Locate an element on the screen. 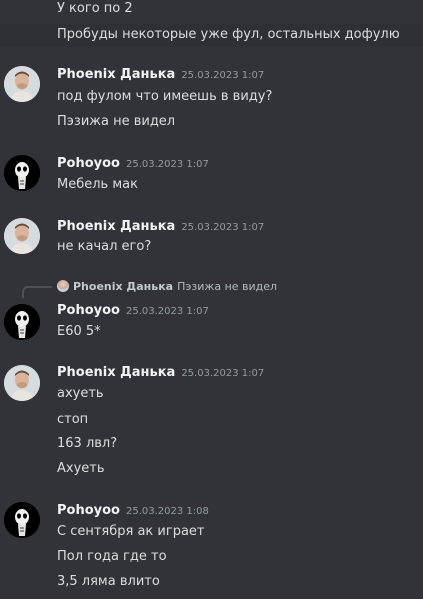  message-line: У кого по 2 is located at coordinates (95, 8).